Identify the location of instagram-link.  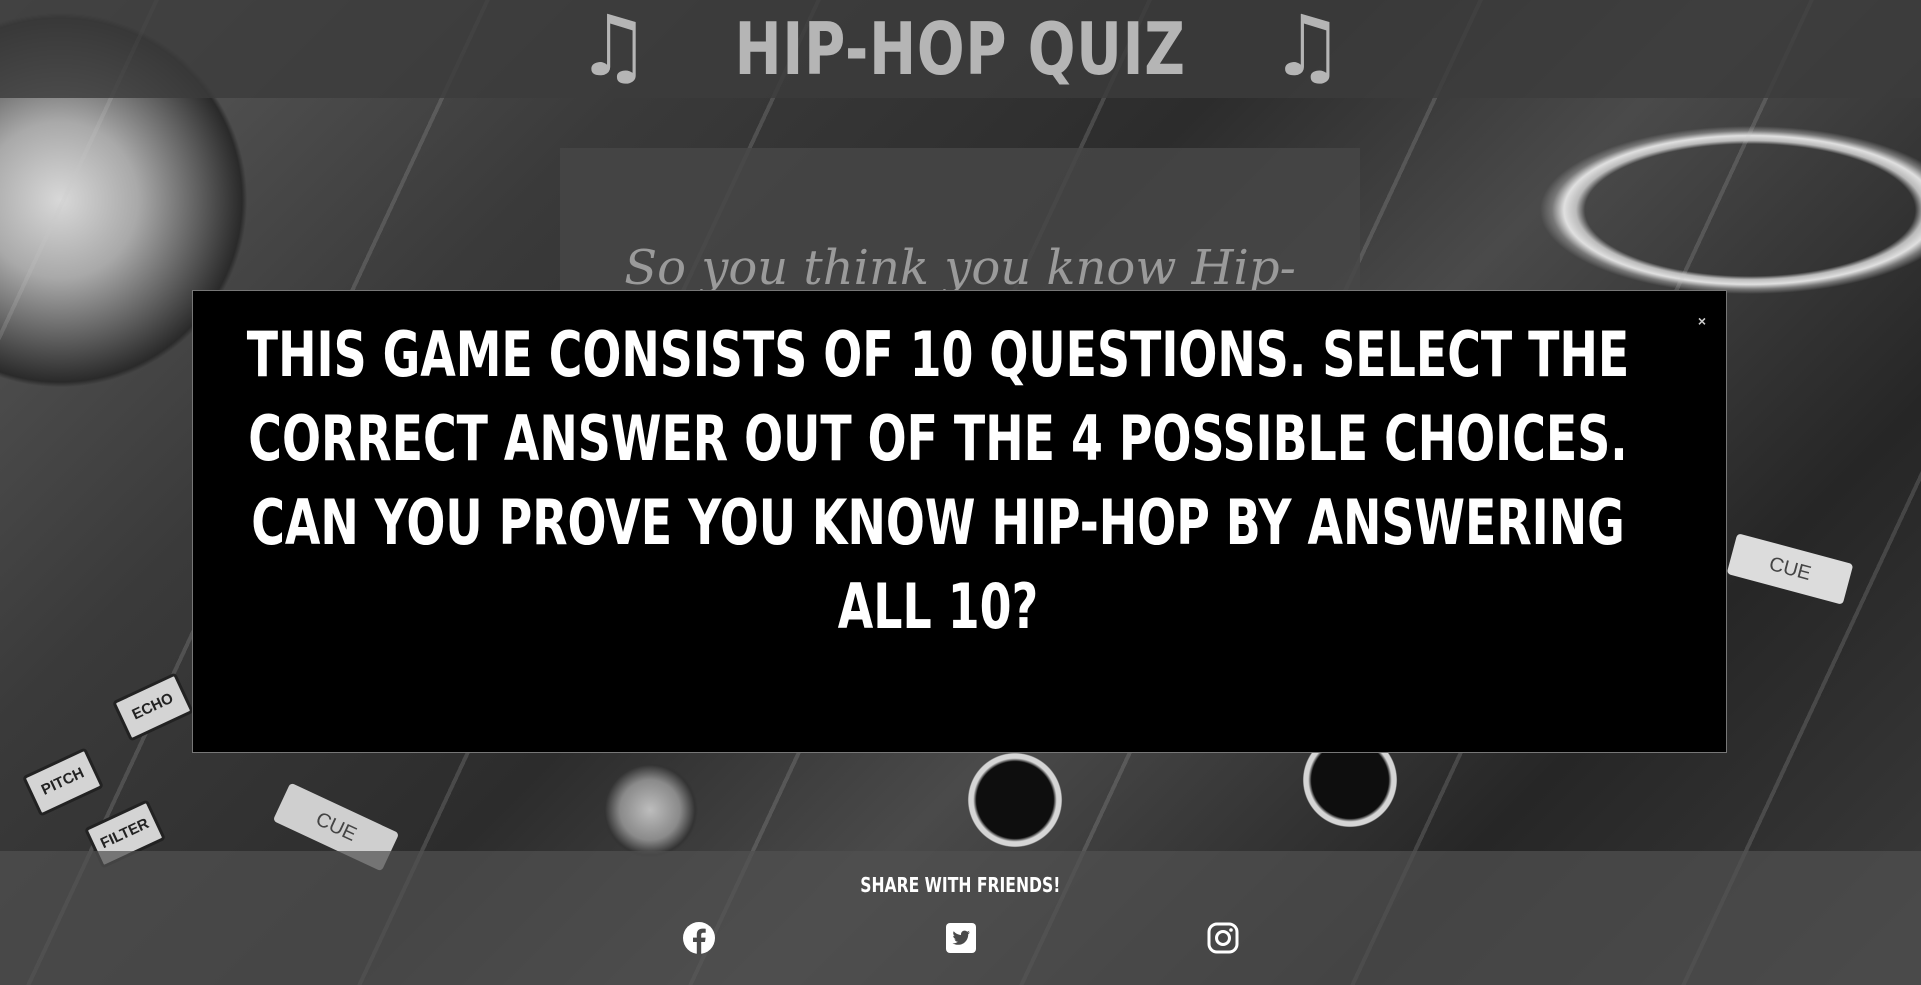
(1223, 938).